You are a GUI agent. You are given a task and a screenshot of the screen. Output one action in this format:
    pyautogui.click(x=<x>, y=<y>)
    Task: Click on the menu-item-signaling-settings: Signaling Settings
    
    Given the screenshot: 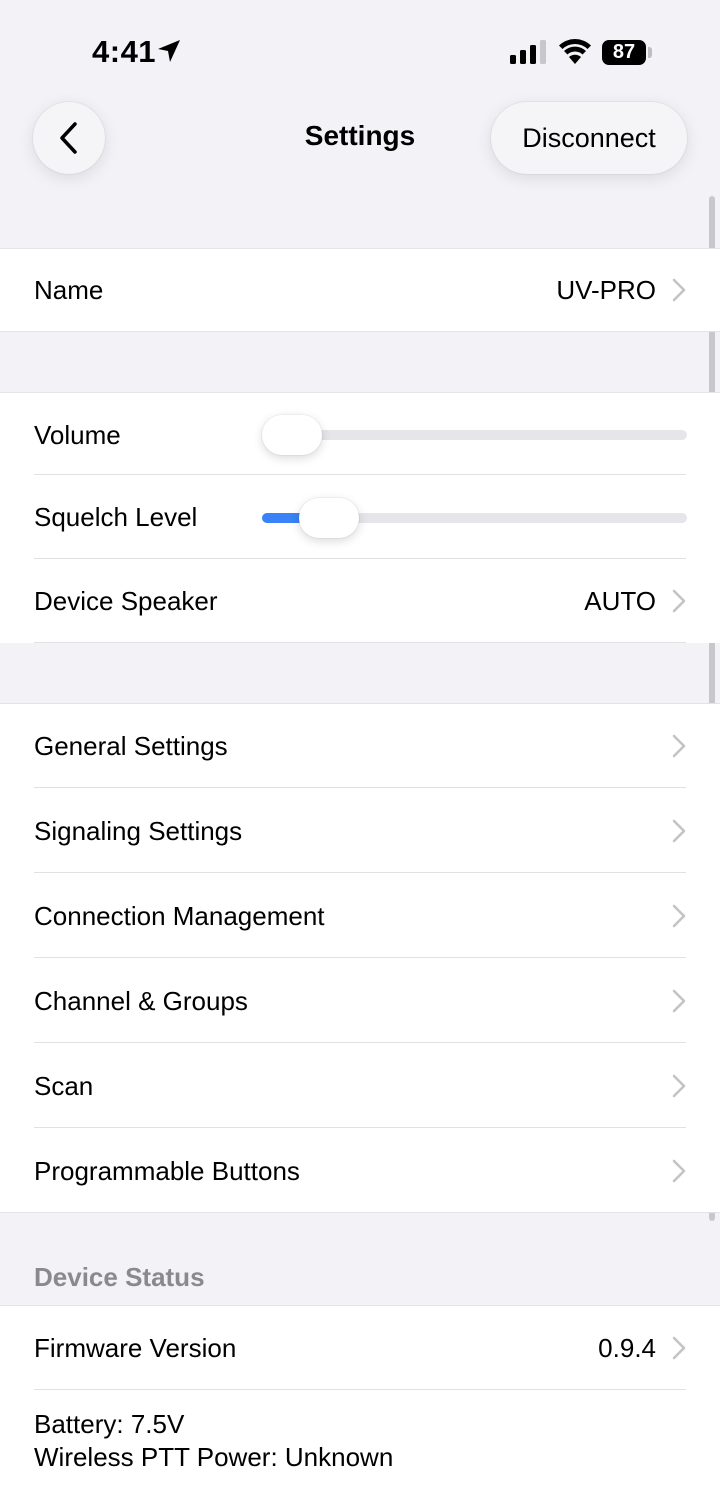 What is the action you would take?
    pyautogui.click(x=360, y=831)
    